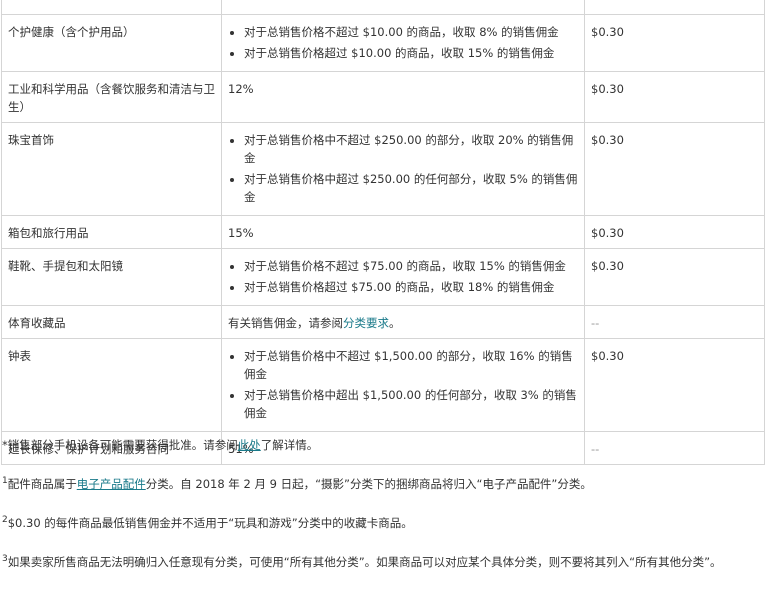  I want to click on category-cell: 箱包和旅行用品, so click(111, 232).